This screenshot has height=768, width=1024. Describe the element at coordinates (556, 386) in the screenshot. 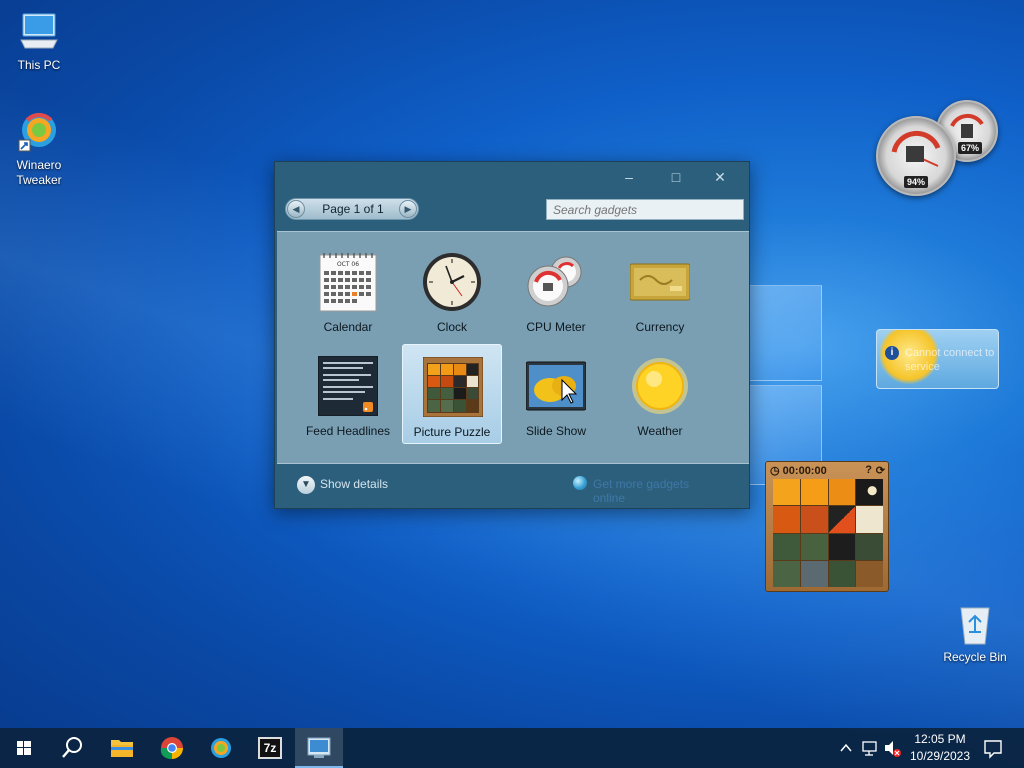

I see `slide-show-icon` at that location.